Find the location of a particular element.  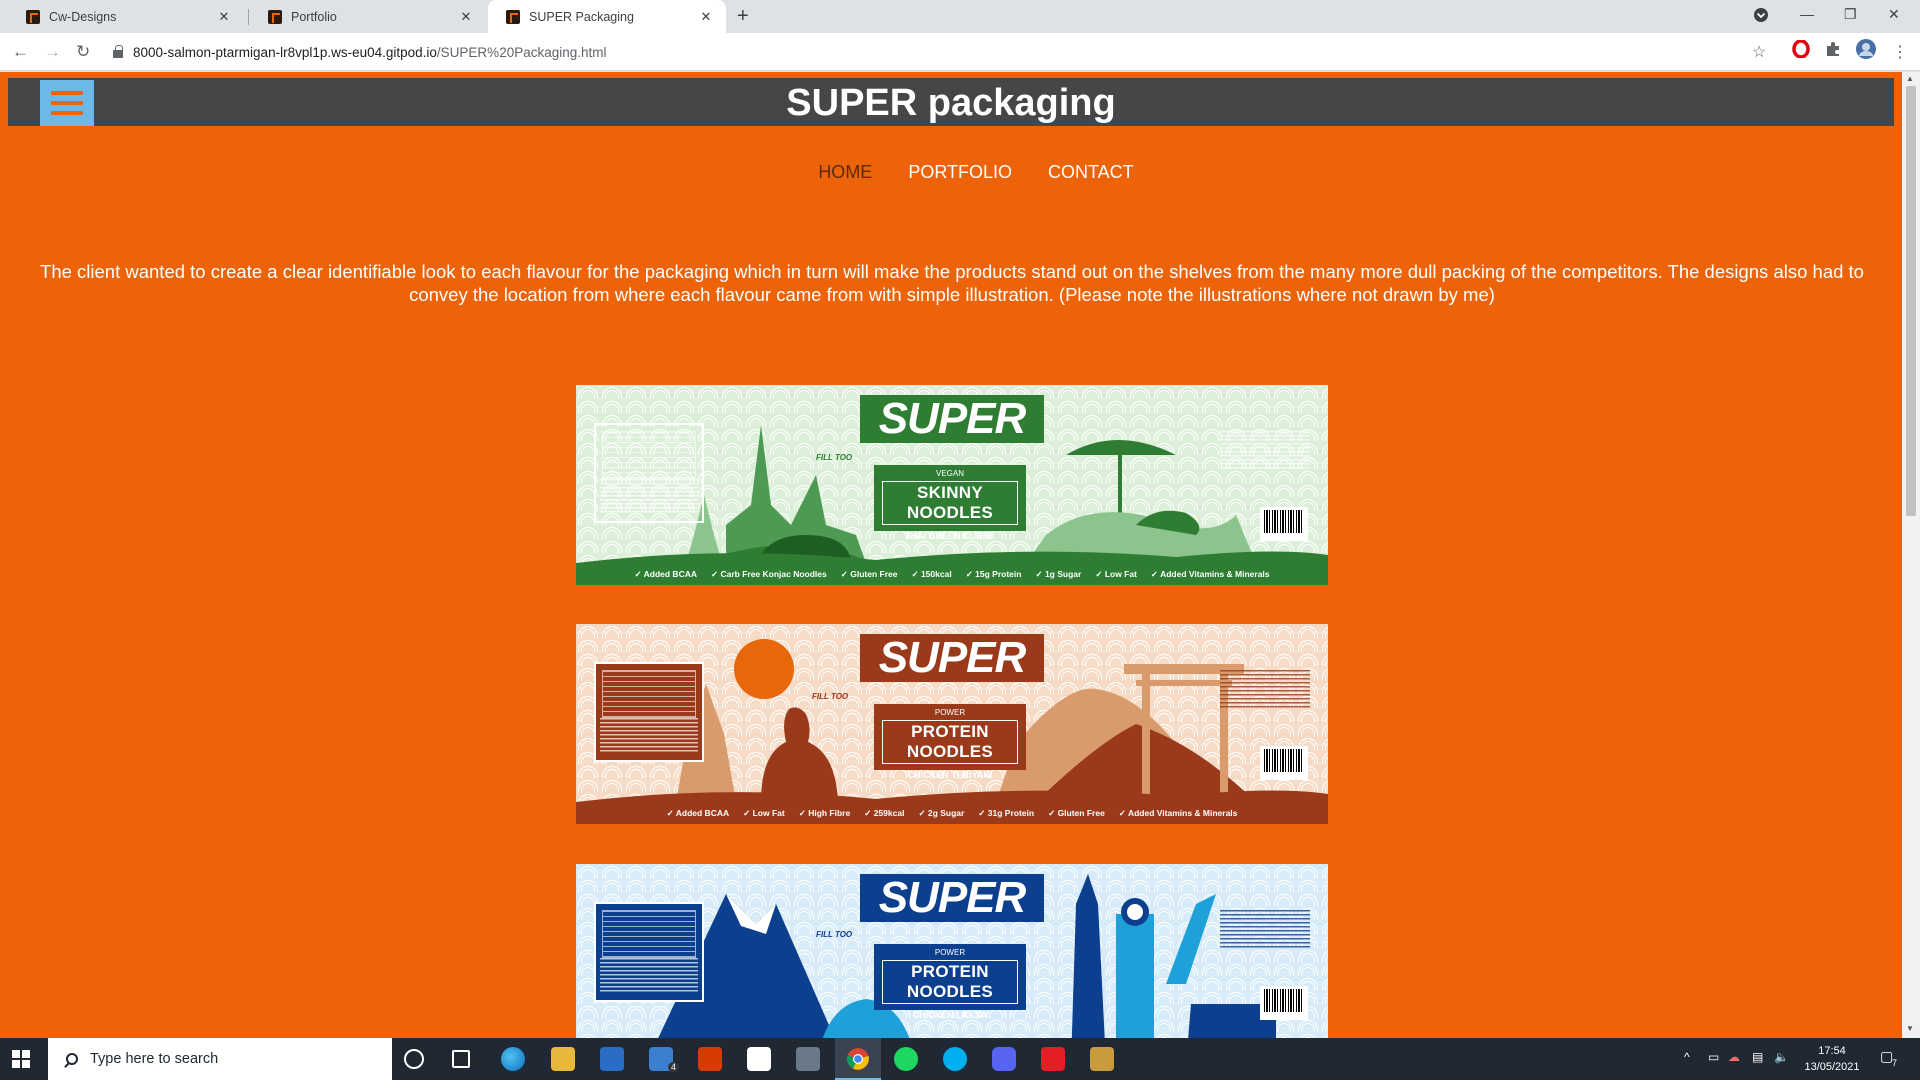

mail-badge: 4 is located at coordinates (674, 1067).